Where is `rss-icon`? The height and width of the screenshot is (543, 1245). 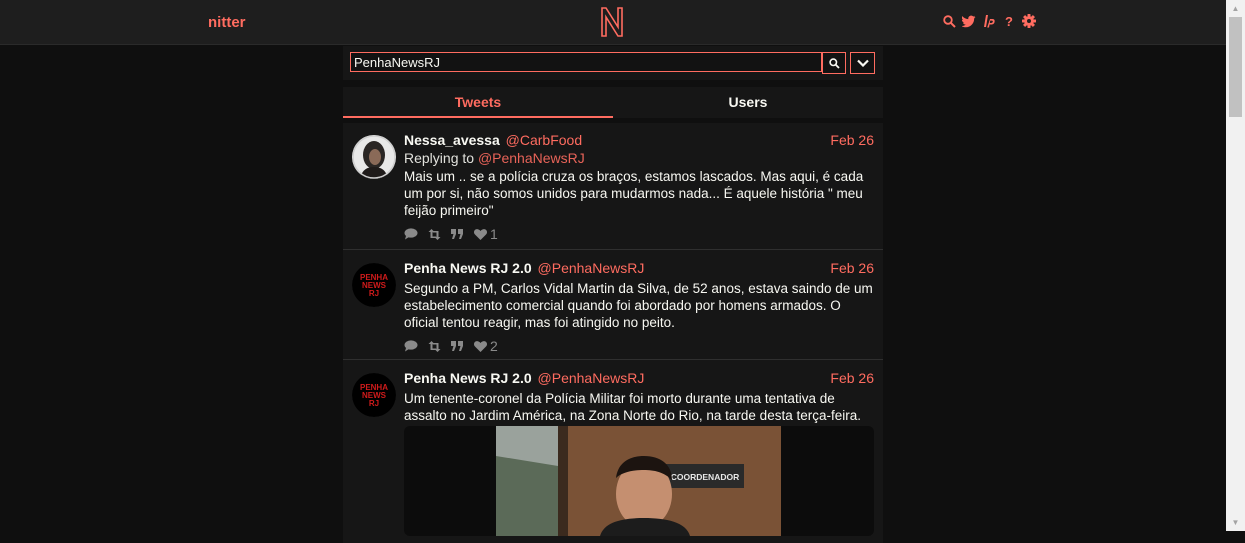
rss-icon is located at coordinates (989, 21).